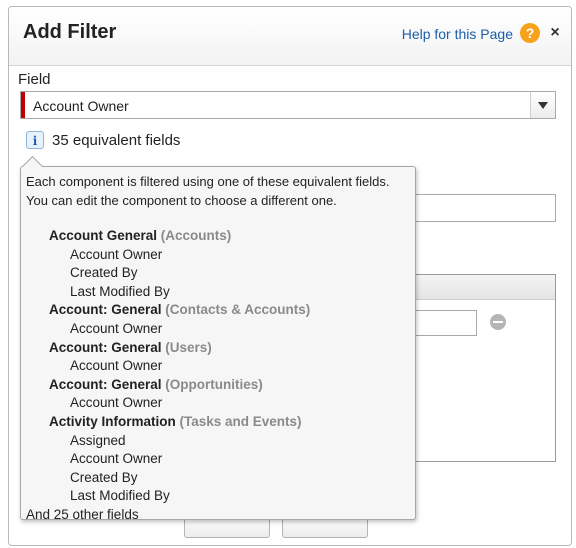 This screenshot has height=548, width=576. What do you see at coordinates (212, 384) in the screenshot?
I see `group-object: (Opportunities)` at bounding box center [212, 384].